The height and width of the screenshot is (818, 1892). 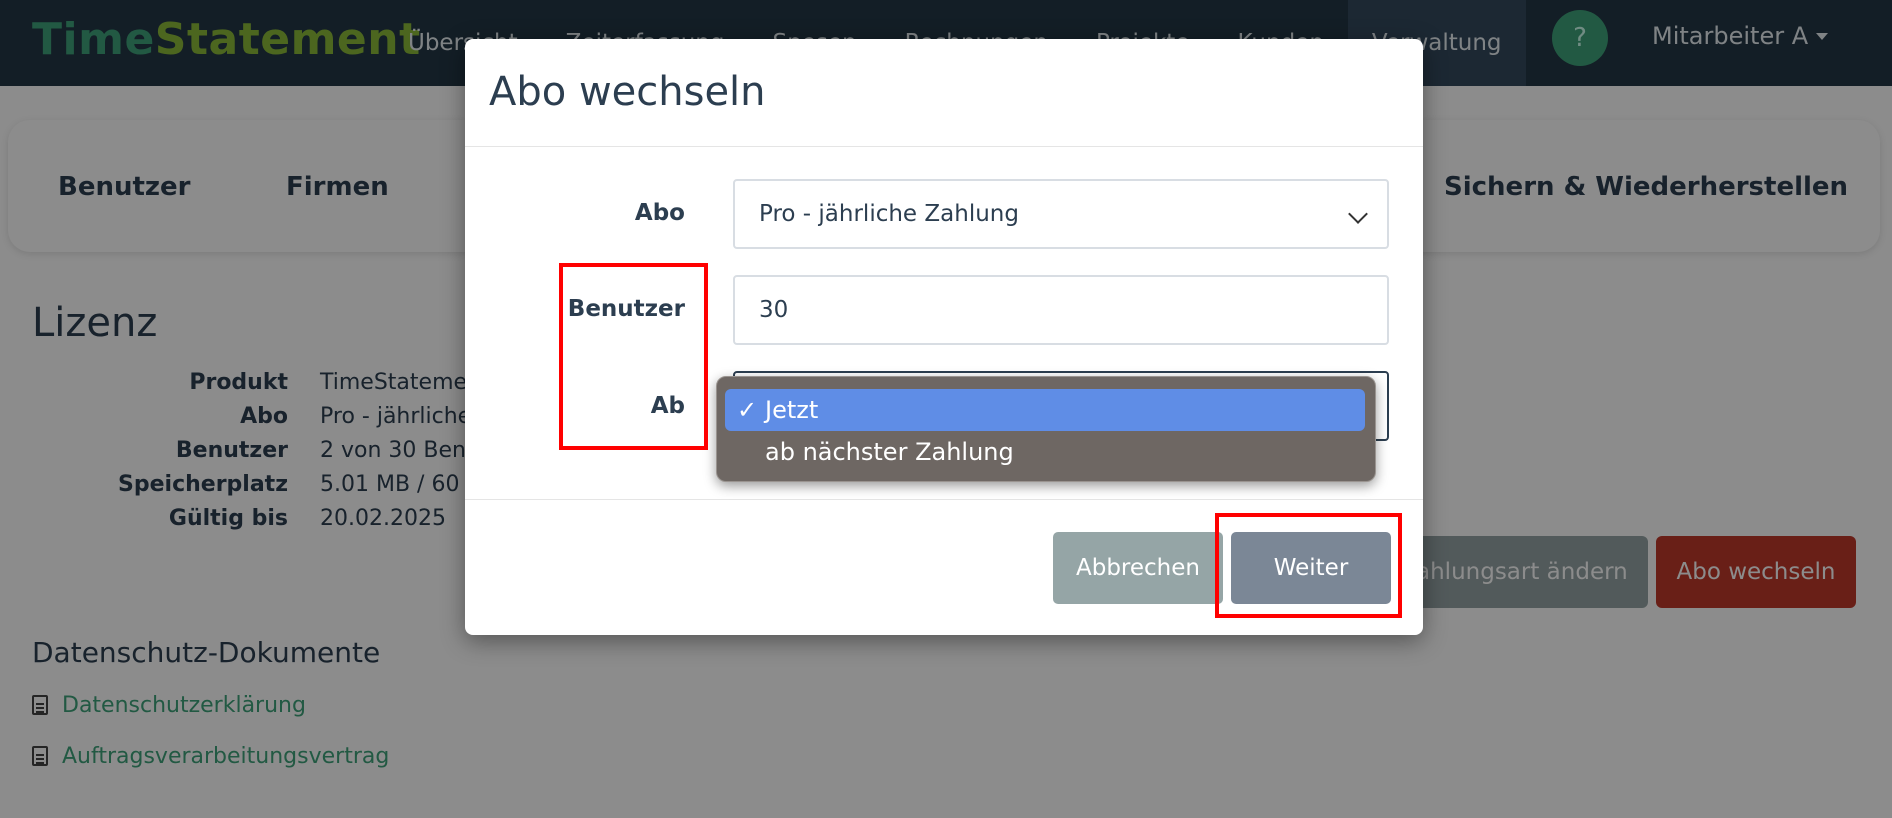 What do you see at coordinates (889, 214) in the screenshot?
I see `abo-select-value: Pro - jährliche Zahlung` at bounding box center [889, 214].